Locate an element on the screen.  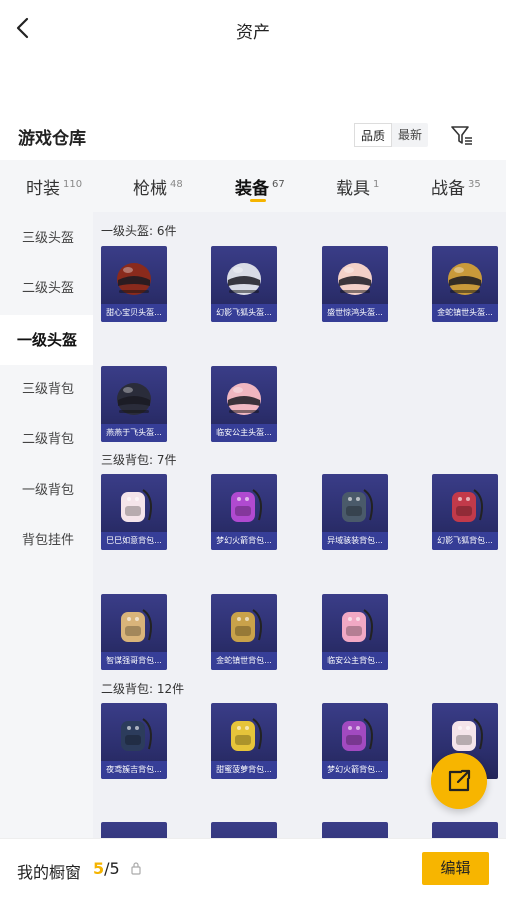
group-title-level2-backpack: 二级背包: 12件 is located at coordinates (143, 689).